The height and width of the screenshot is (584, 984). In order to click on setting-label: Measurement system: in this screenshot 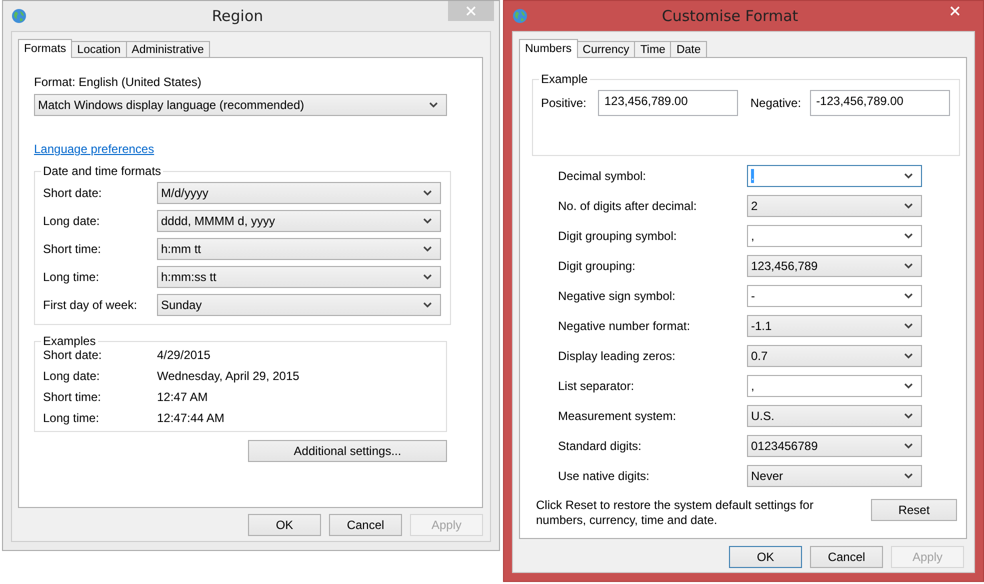, I will do `click(618, 416)`.